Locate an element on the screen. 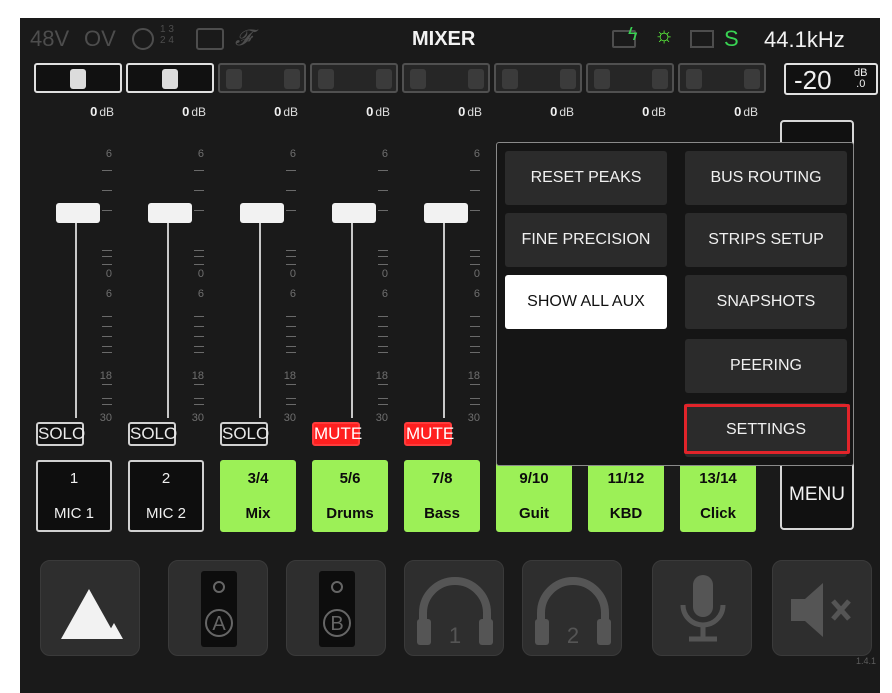 Image resolution: width=892 pixels, height=693 pixels. peering-button: PEERING is located at coordinates (766, 366).